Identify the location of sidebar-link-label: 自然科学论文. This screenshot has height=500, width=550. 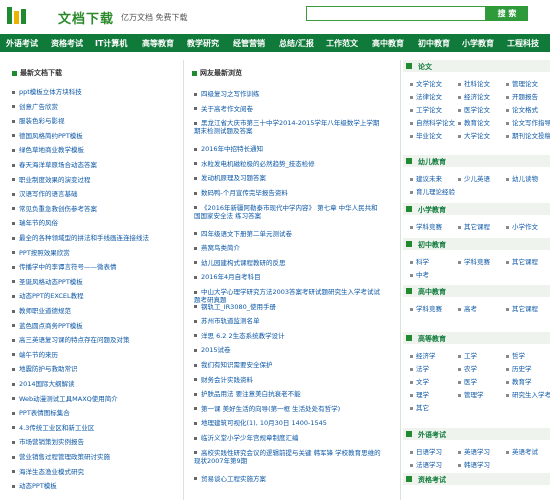
(435, 123).